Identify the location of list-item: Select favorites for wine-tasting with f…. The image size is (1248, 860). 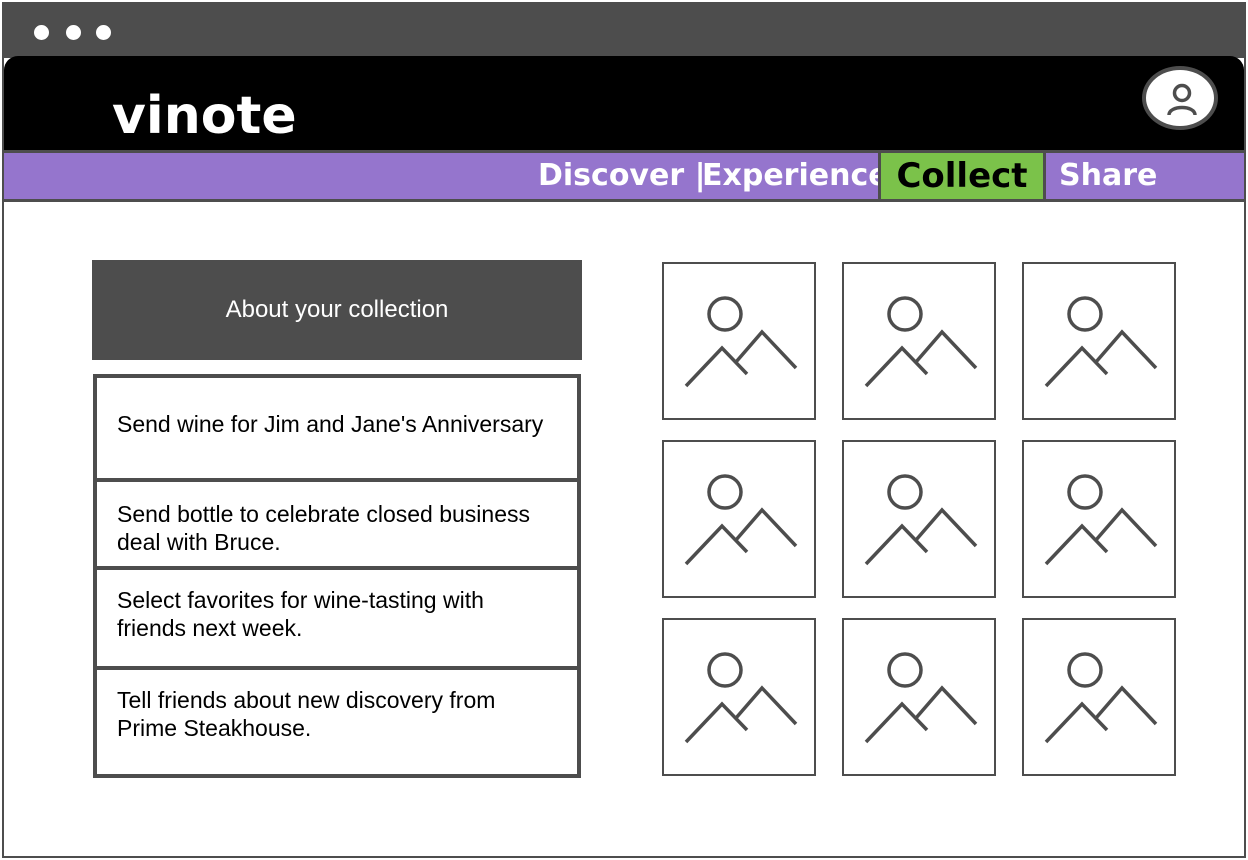
(337, 618).